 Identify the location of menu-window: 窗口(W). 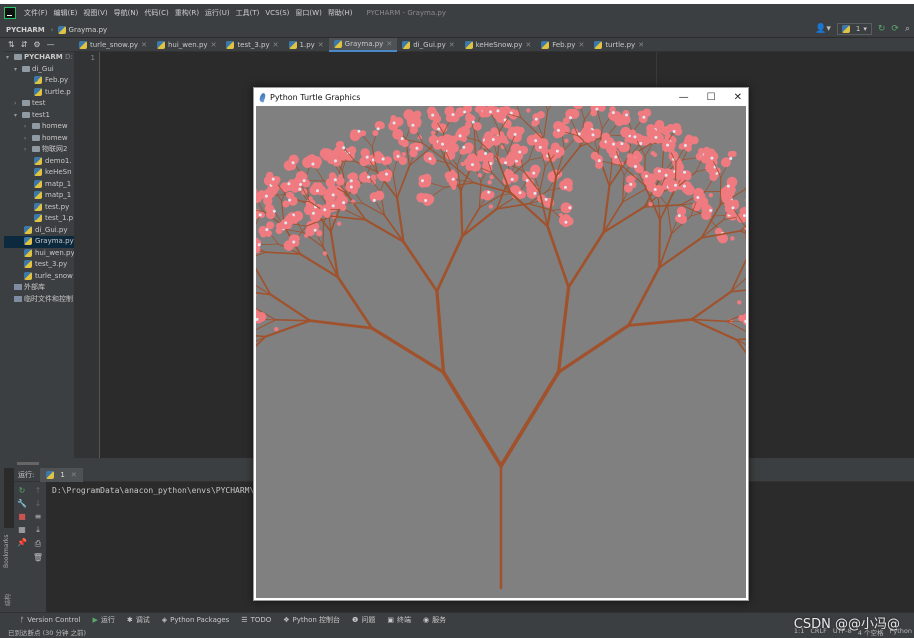
(308, 13).